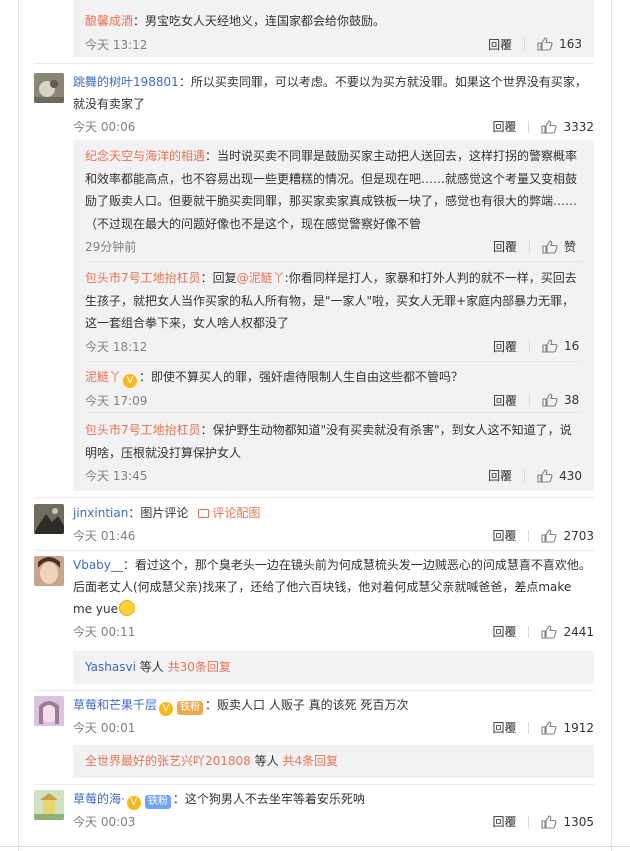 The width and height of the screenshot is (630, 851). What do you see at coordinates (333, 667) in the screenshot?
I see `more-replies-bar: Yashasvi 等人 共30条回复` at bounding box center [333, 667].